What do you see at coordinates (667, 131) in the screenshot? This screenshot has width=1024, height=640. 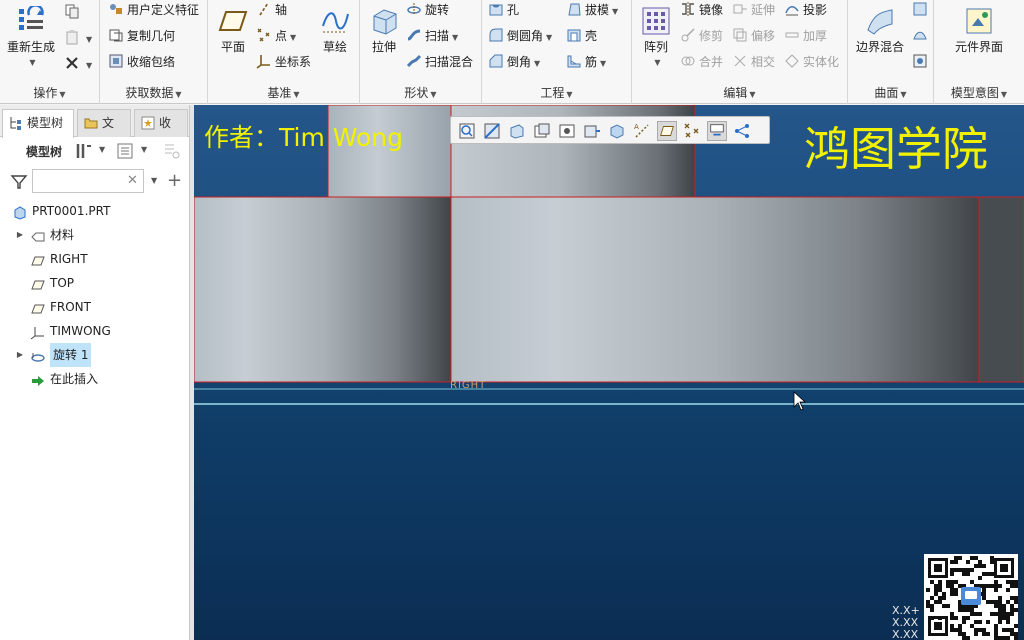 I see `datum-plane-display-icon` at bounding box center [667, 131].